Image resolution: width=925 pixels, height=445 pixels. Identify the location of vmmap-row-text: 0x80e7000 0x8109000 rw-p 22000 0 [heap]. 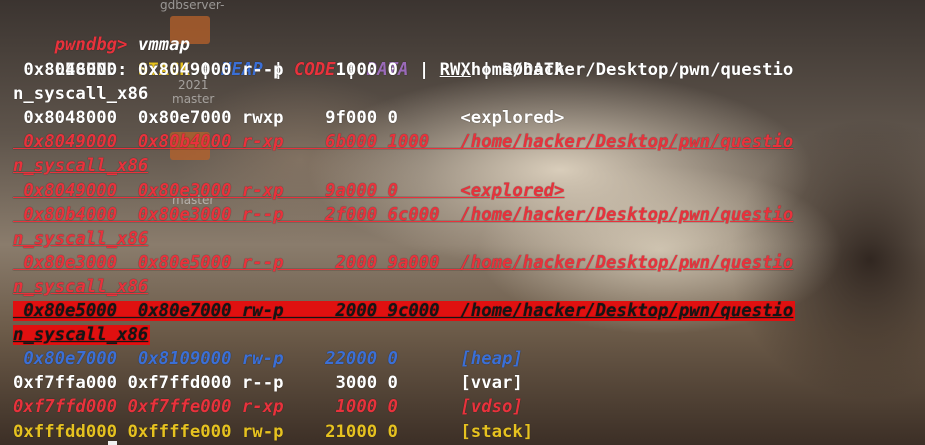
(268, 359).